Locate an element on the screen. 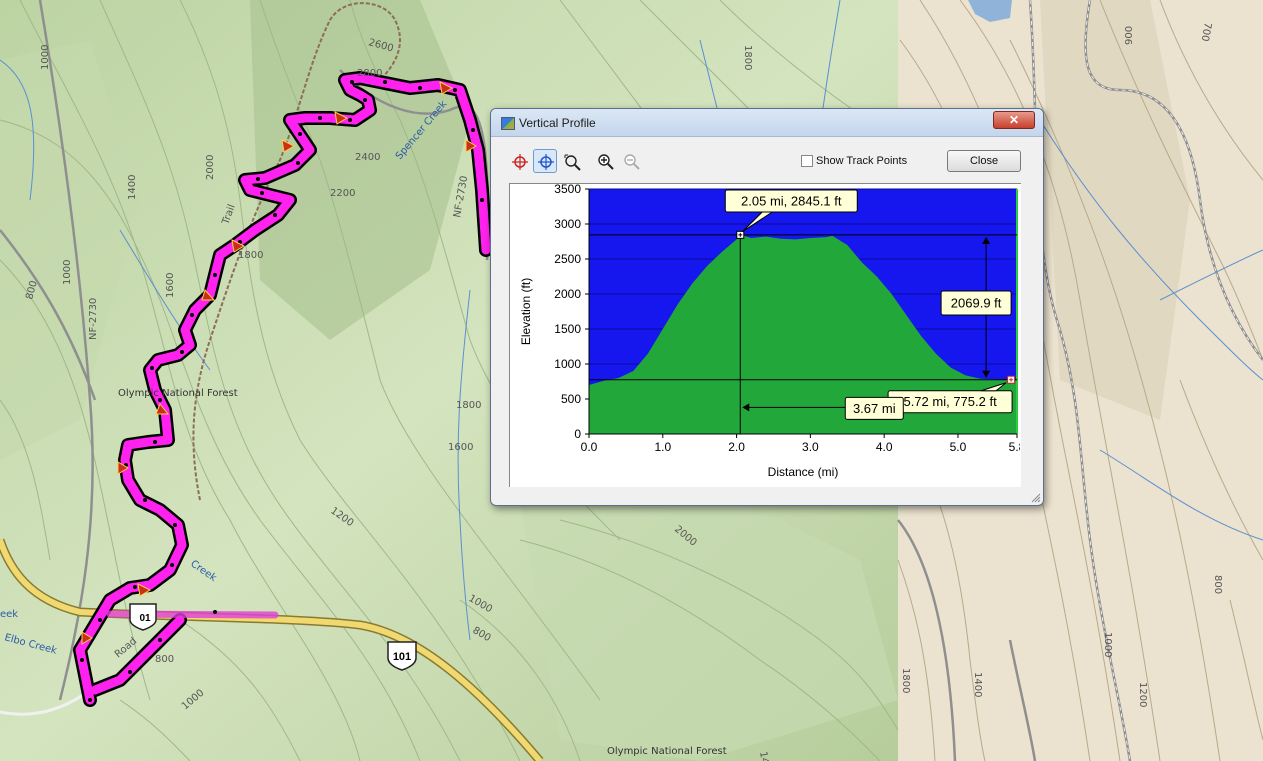 Image resolution: width=1263 pixels, height=761 pixels. x-tick-label: 5.0 is located at coordinates (958, 447).